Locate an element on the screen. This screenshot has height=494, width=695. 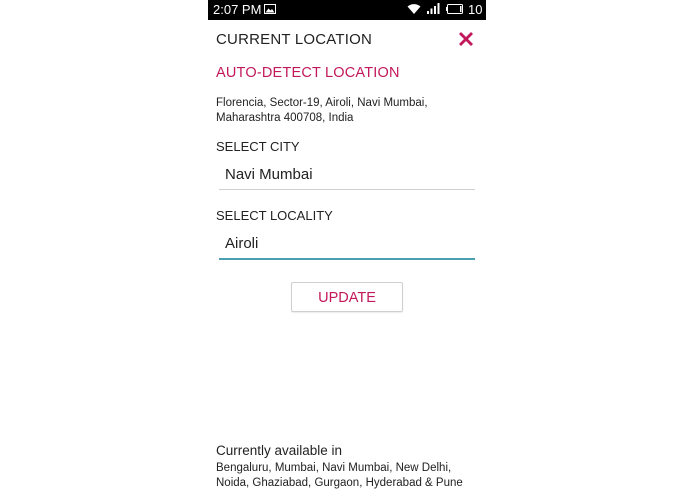
update-button: UPDATE is located at coordinates (347, 297).